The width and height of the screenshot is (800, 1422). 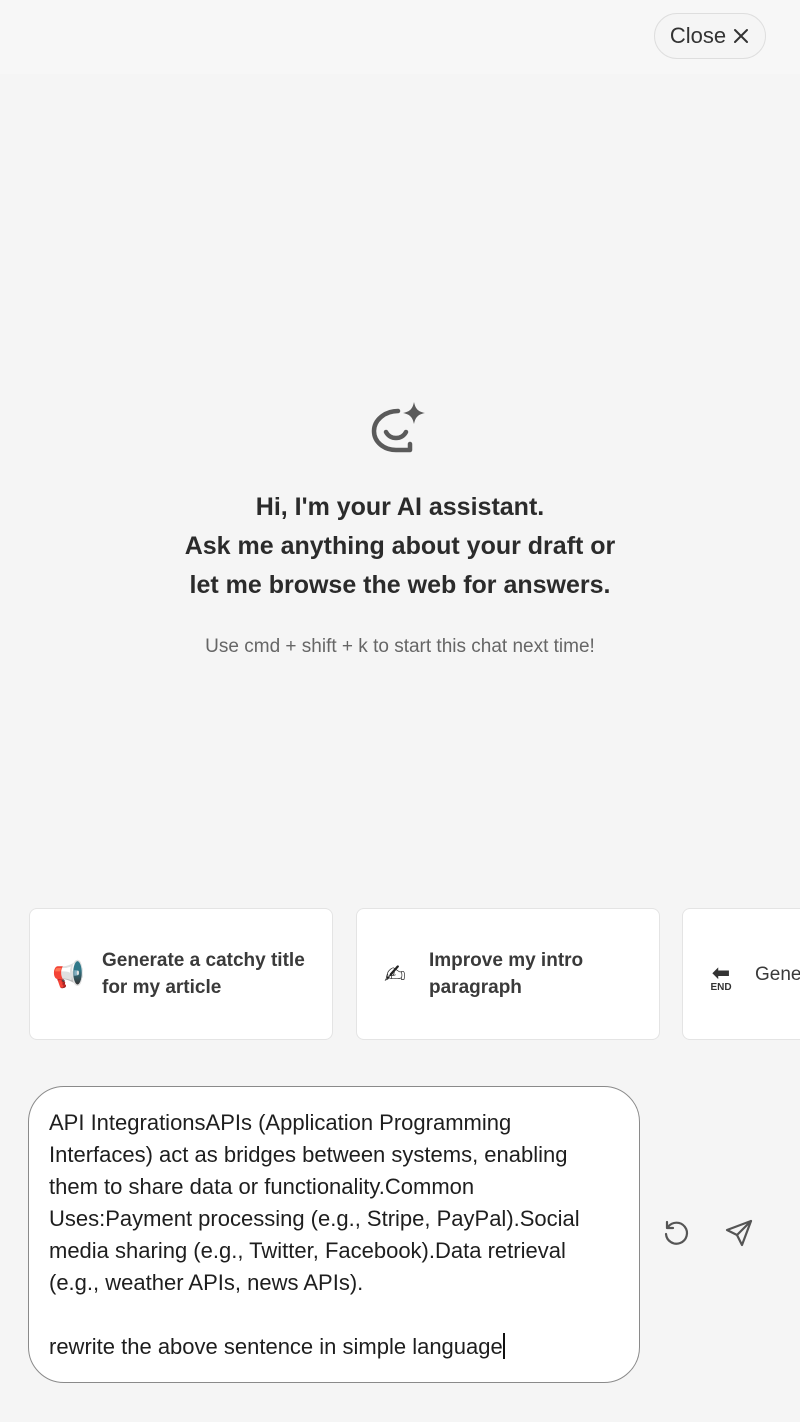 I want to click on refresh-button, so click(x=676, y=1235).